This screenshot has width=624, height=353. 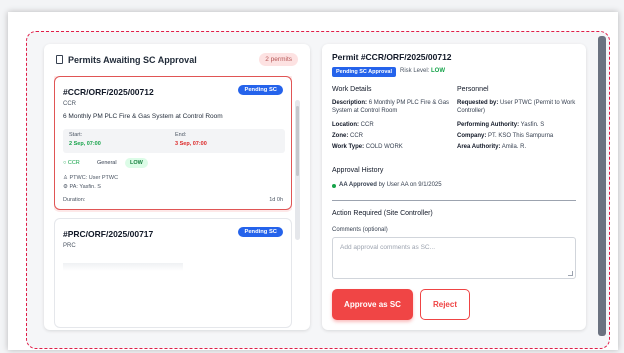 I want to click on location-tag-text: CCR, so click(x=73, y=163).